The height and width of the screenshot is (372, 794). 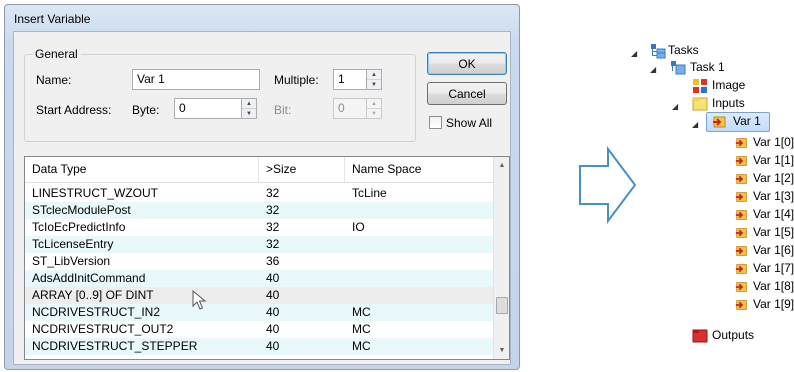 I want to click on bit-spinner: ▲ ▼, so click(x=374, y=108).